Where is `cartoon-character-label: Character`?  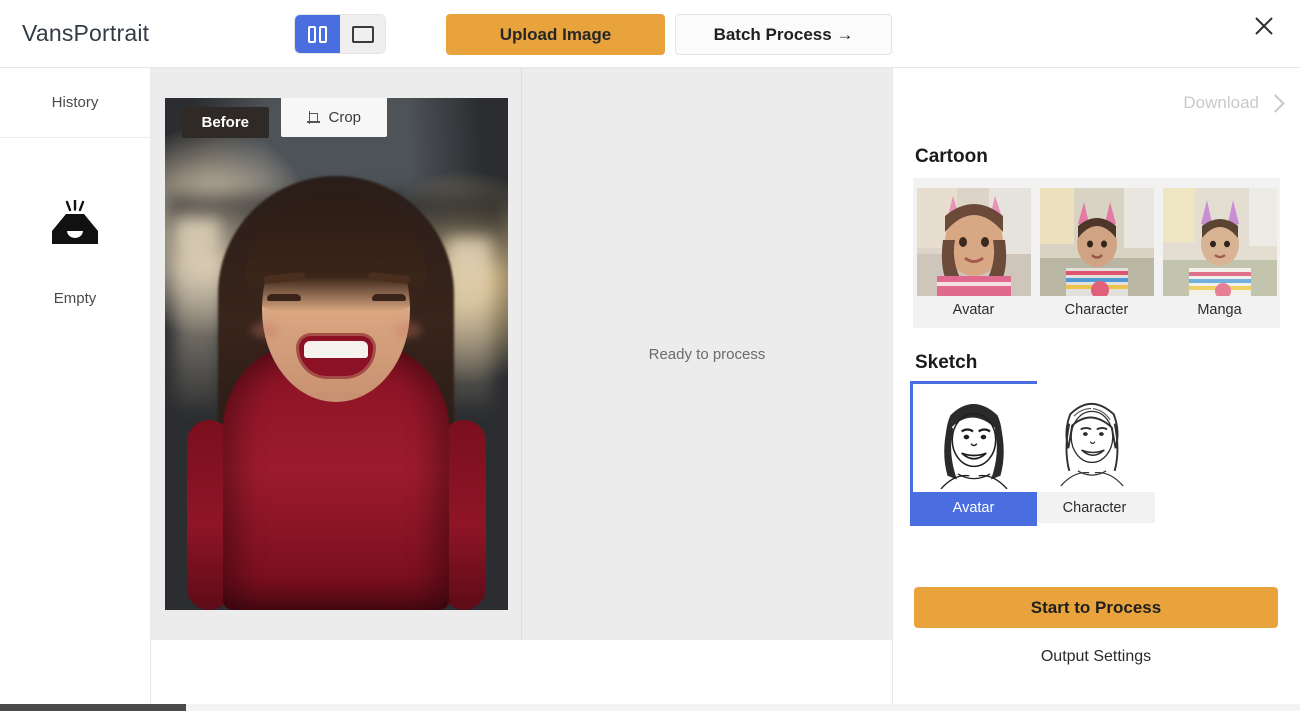
cartoon-character-label: Character is located at coordinates (1096, 310).